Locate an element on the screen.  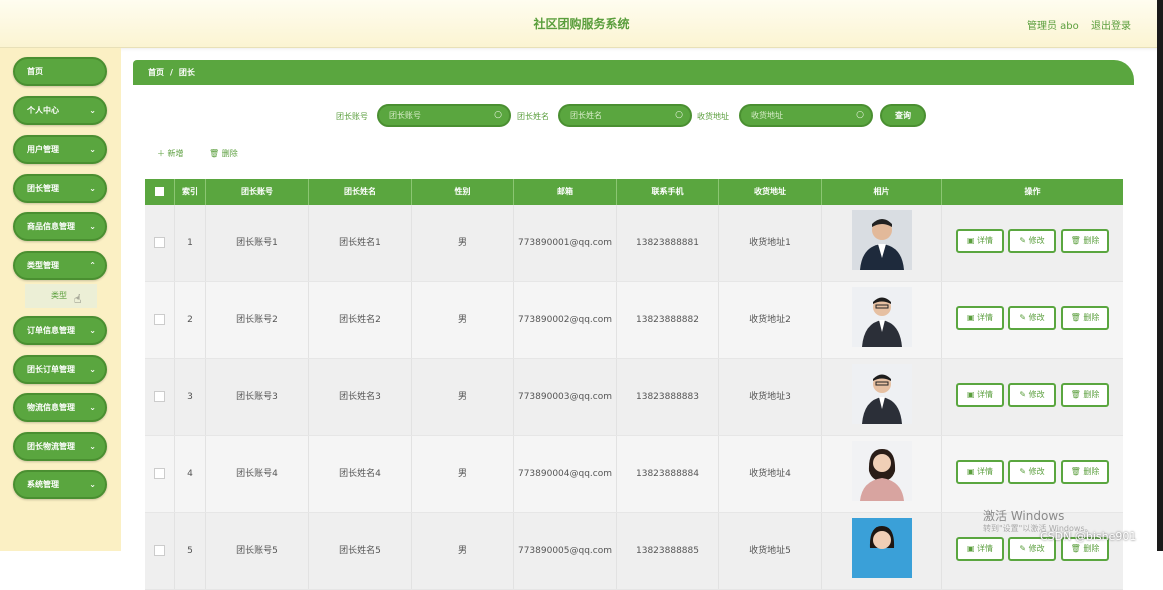
search-placeholder: 团长账号 is located at coordinates (405, 115).